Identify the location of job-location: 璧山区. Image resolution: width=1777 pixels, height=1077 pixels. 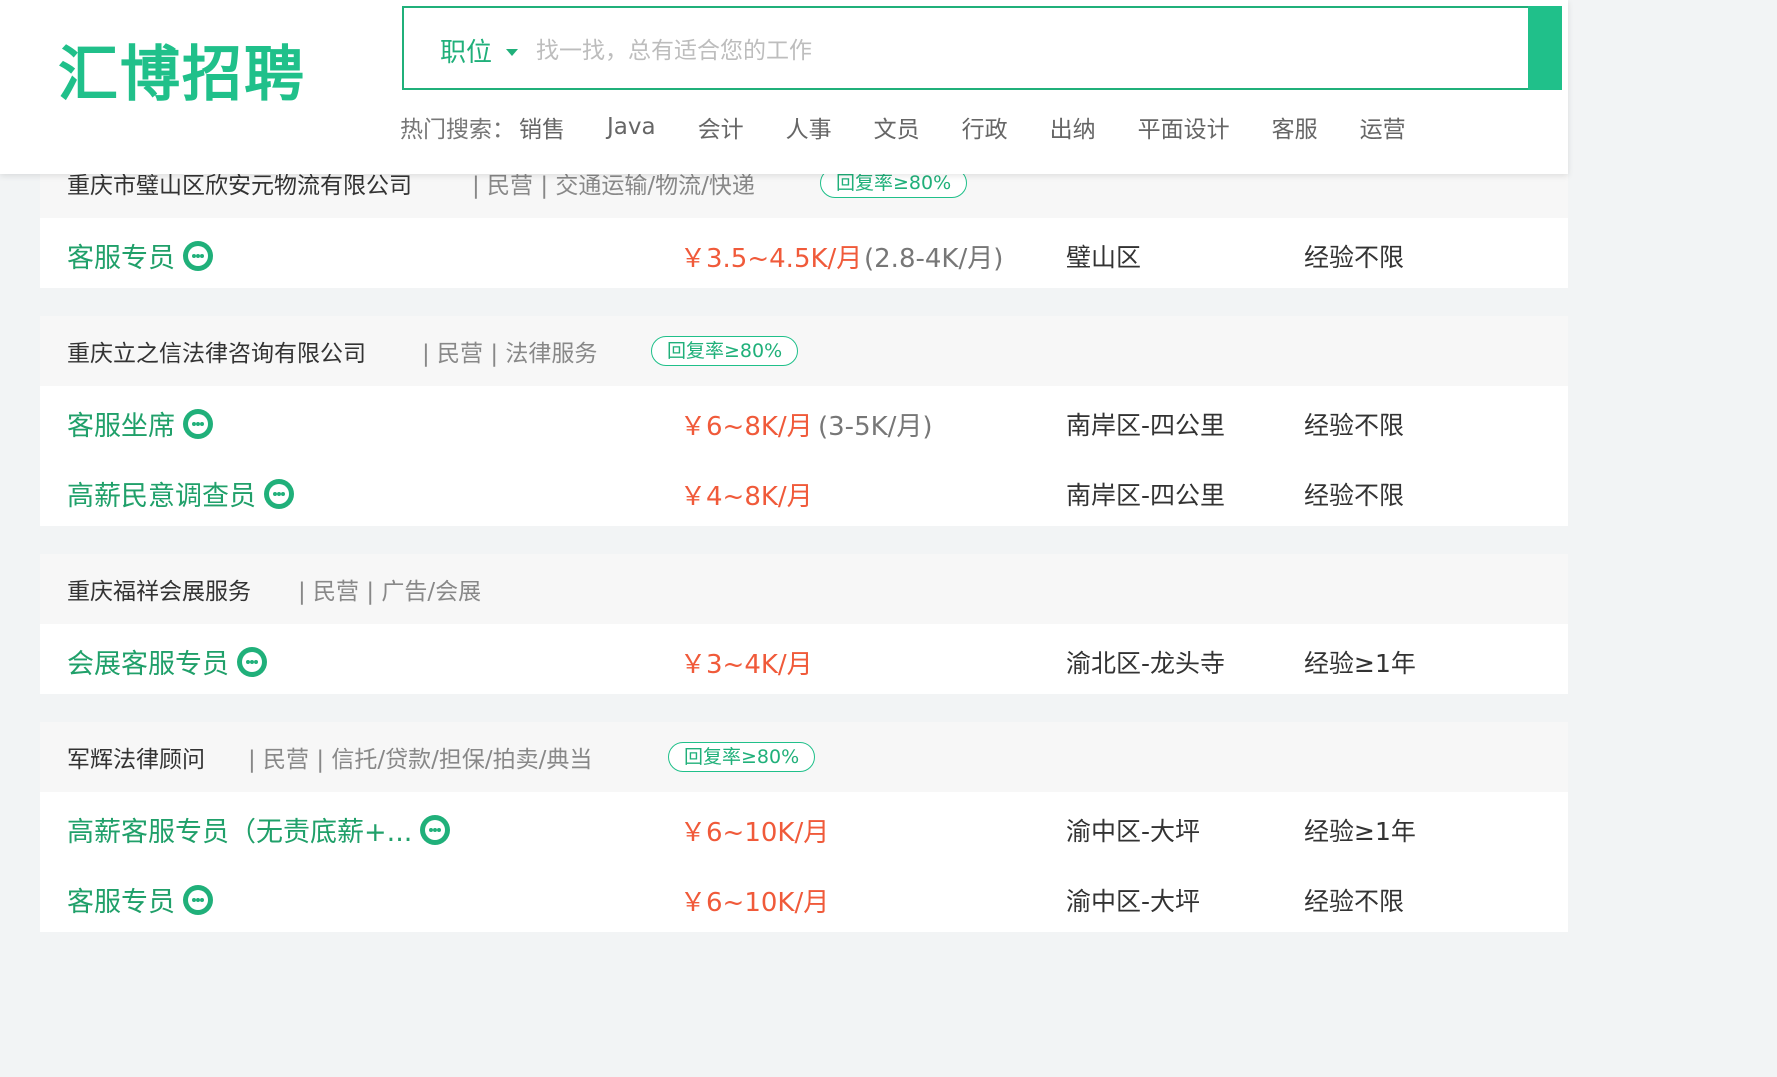
(1104, 257).